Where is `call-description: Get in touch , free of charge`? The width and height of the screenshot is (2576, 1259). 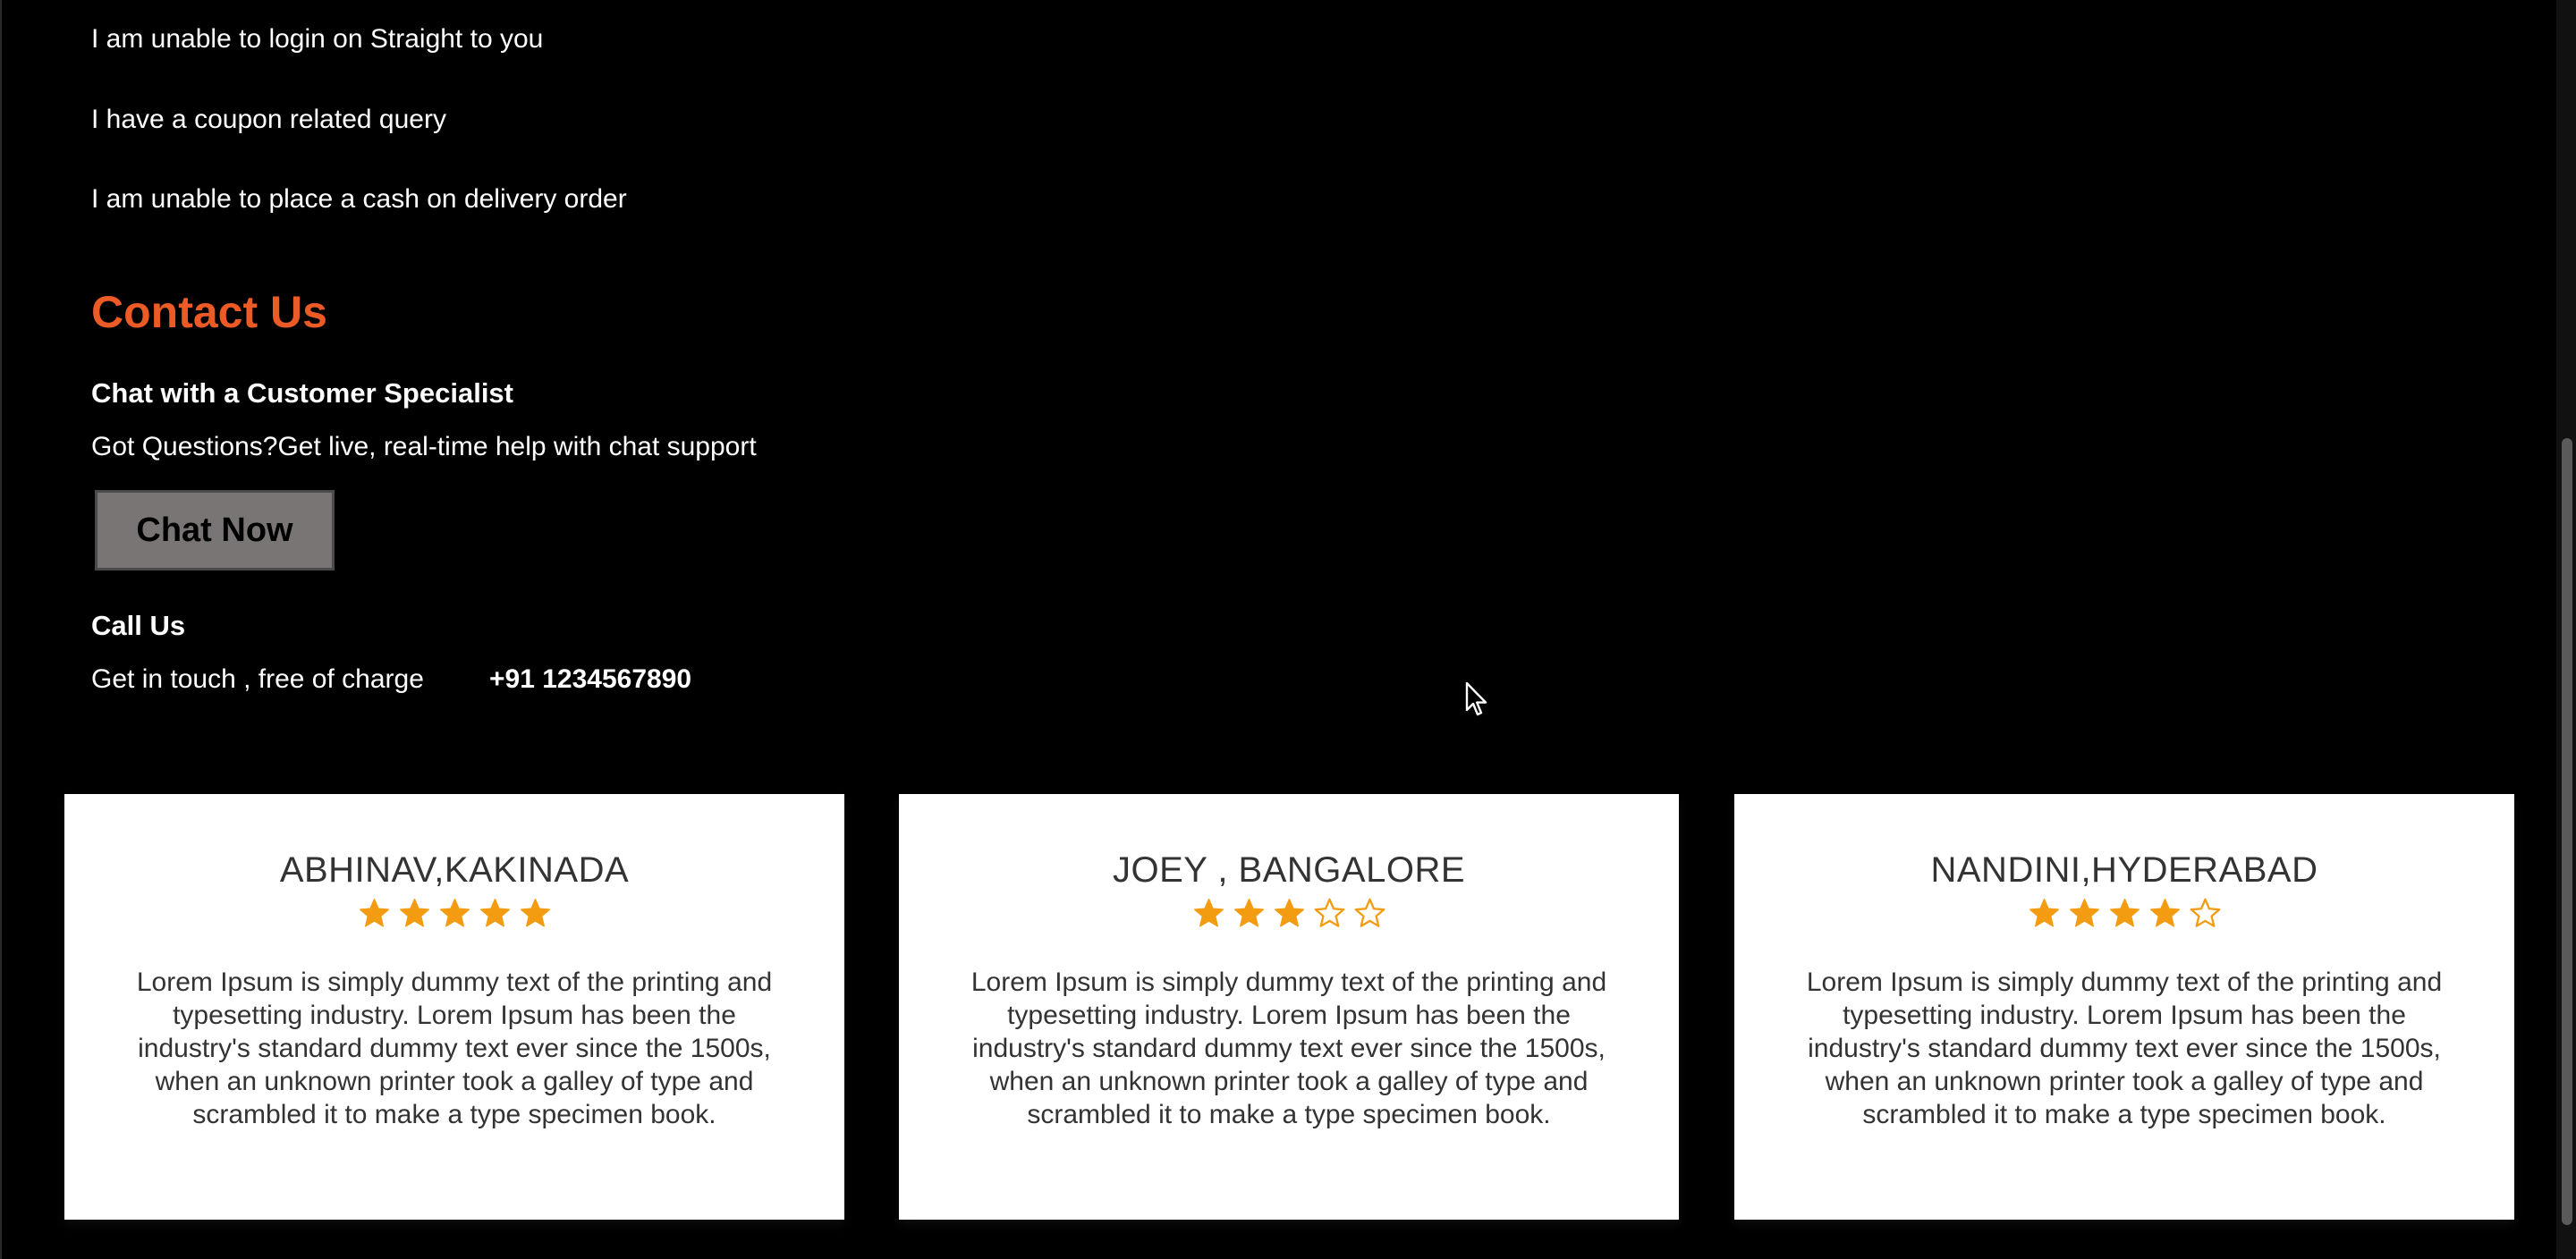 call-description: Get in touch , free of charge is located at coordinates (257, 679).